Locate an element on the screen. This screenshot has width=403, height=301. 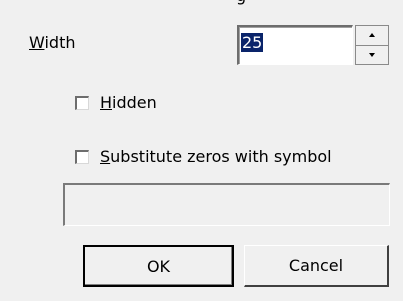
spin-down-button is located at coordinates (372, 55).